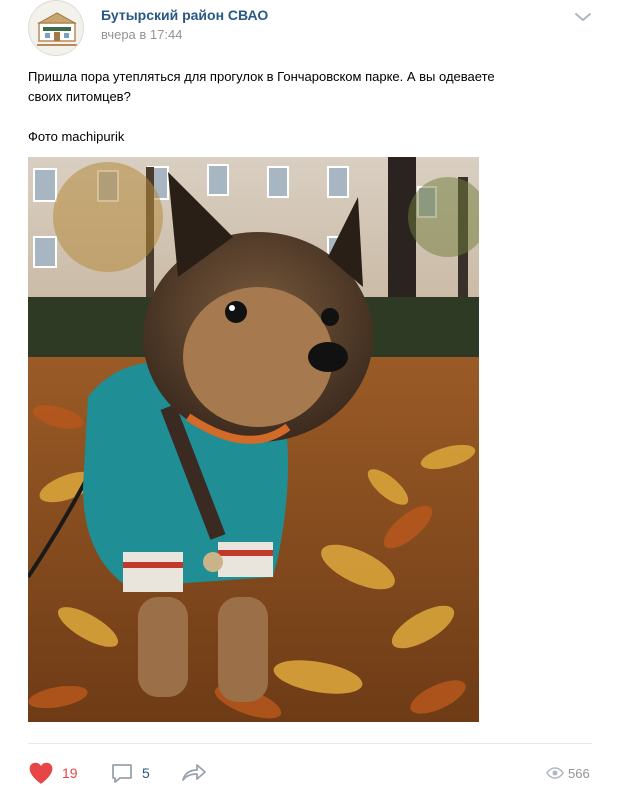 The width and height of the screenshot is (620, 789). What do you see at coordinates (579, 773) in the screenshot?
I see `views-count: 566` at bounding box center [579, 773].